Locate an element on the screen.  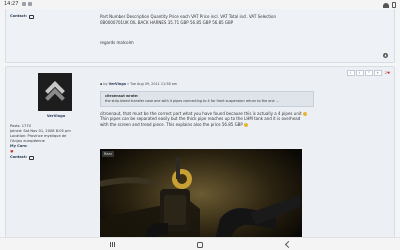
byline-user: VerVinga is located at coordinates (117, 84).